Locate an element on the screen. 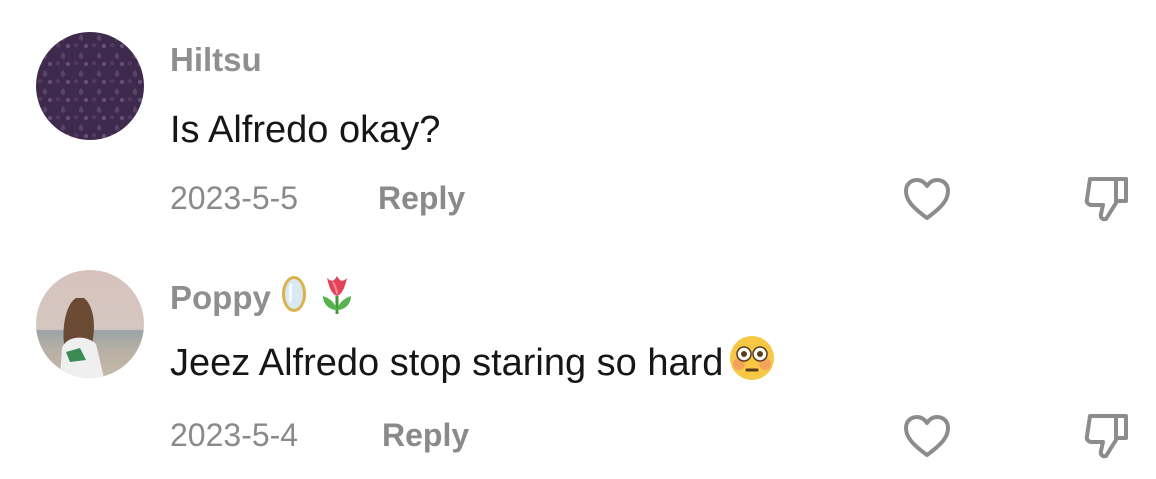  comment-text: Is Alfredo okay? is located at coordinates (305, 130).